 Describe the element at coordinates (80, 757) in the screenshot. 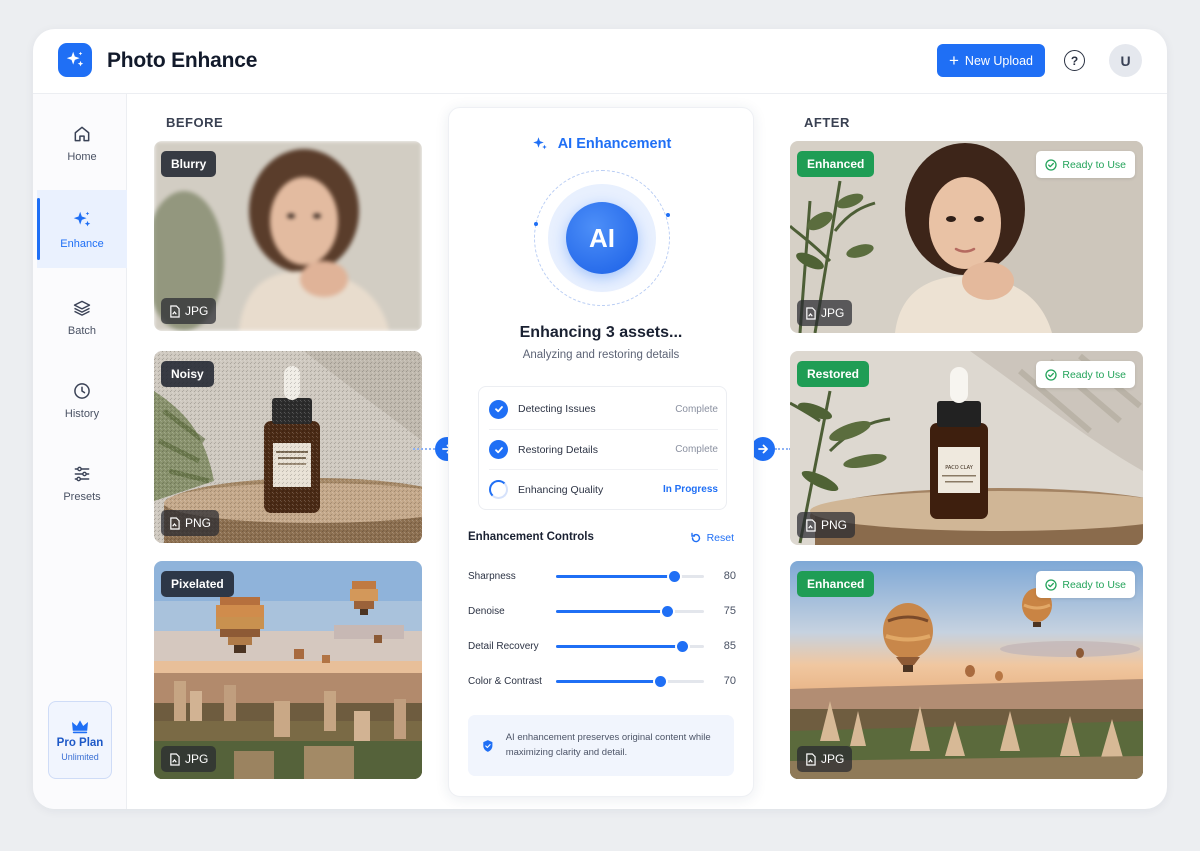

I see `pro-plan-subtitle: Unlimited` at that location.